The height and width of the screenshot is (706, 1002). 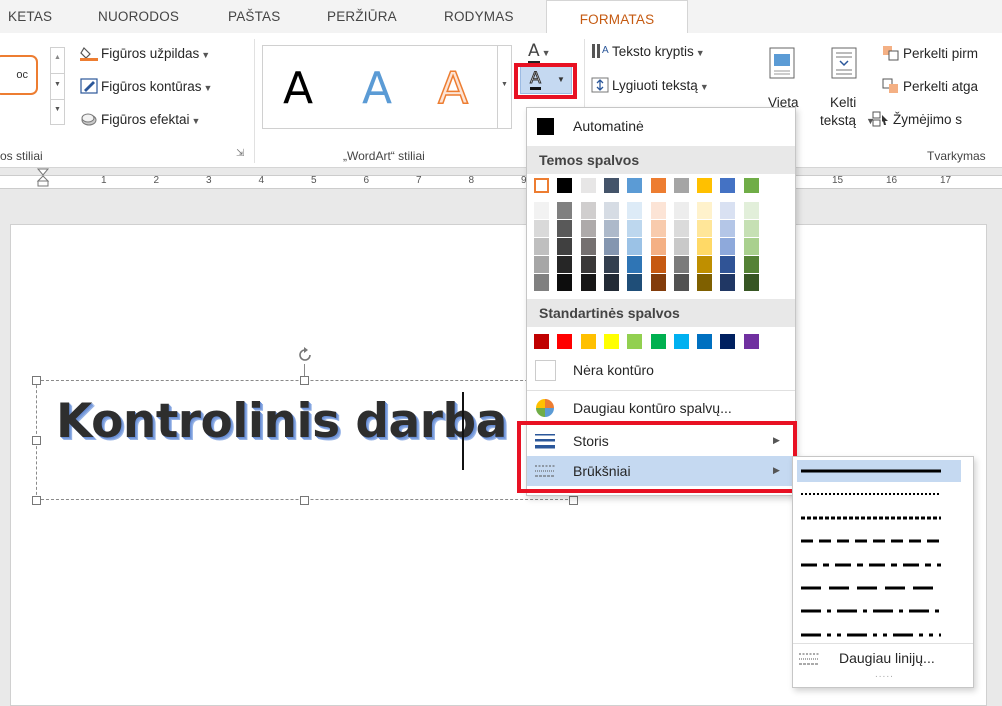 I want to click on wrap-text-button: Kelti tekstą ▼, so click(x=845, y=92).